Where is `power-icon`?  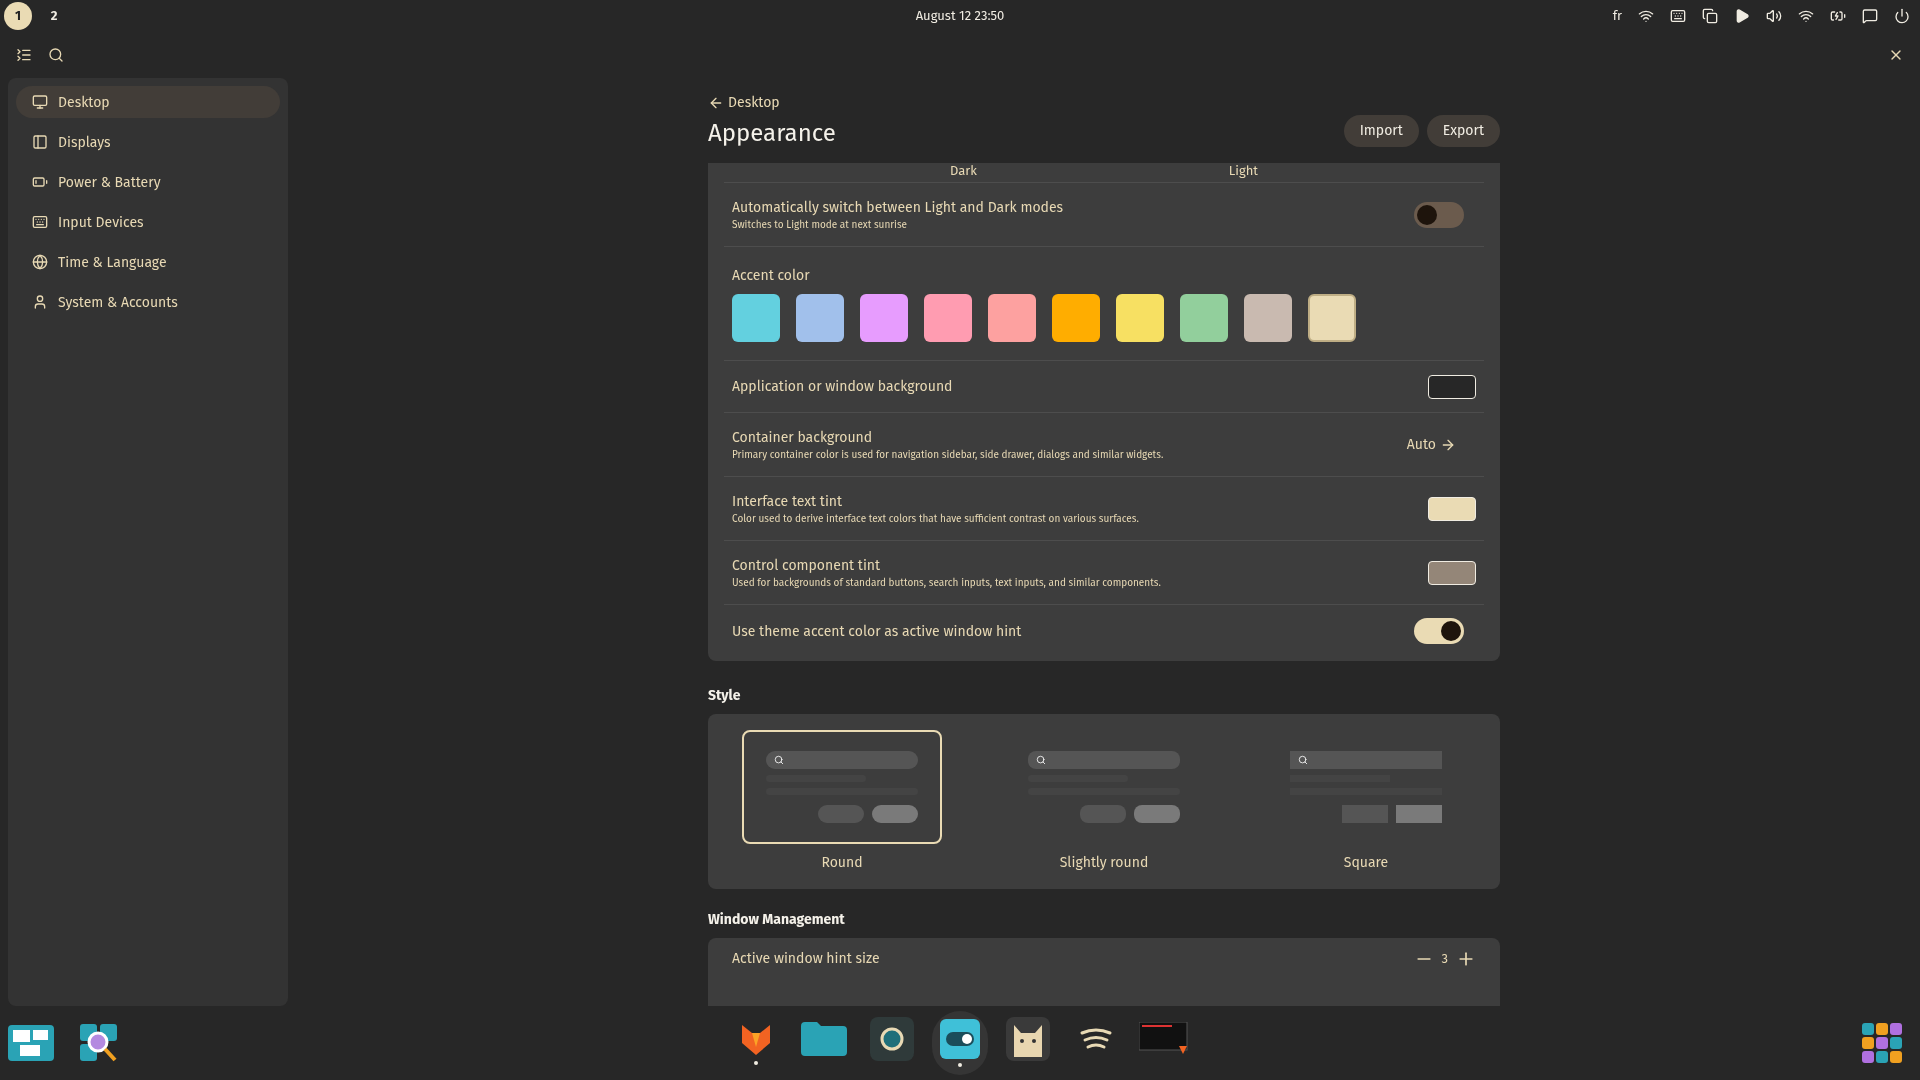
power-icon is located at coordinates (1902, 16).